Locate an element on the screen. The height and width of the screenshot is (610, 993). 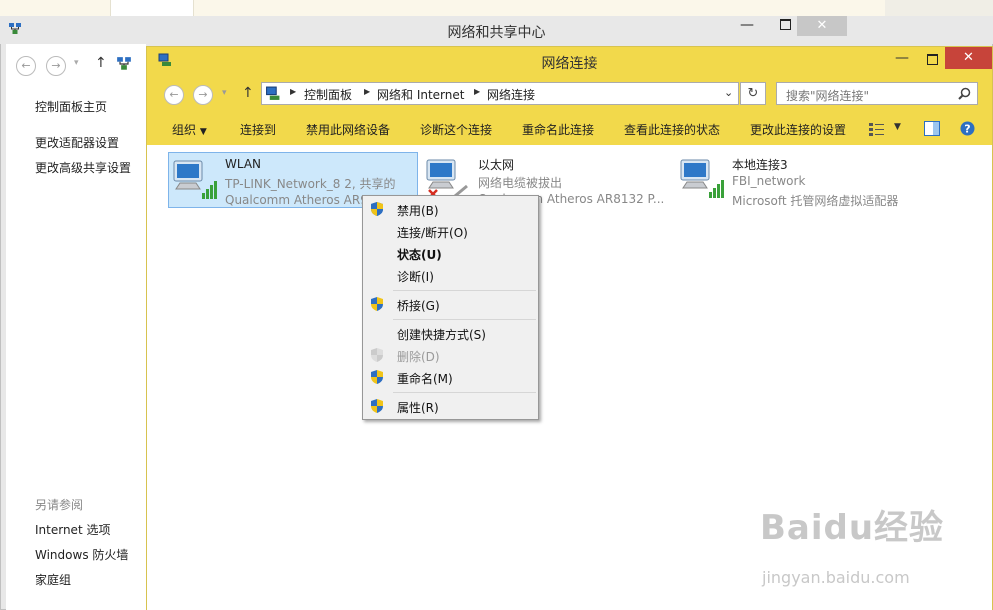
outer-up-arrow-icon: ↑ is located at coordinates (101, 63).